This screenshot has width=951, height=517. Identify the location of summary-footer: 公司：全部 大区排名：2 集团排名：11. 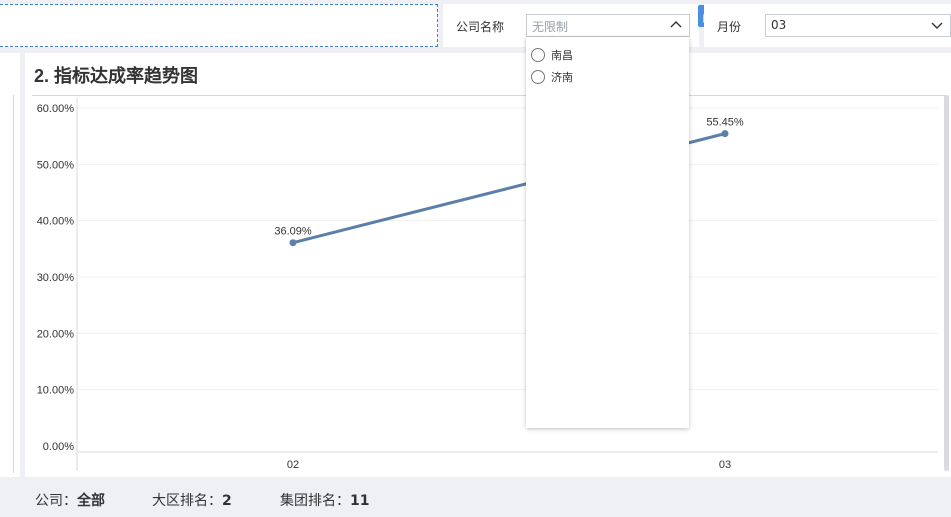
(475, 497).